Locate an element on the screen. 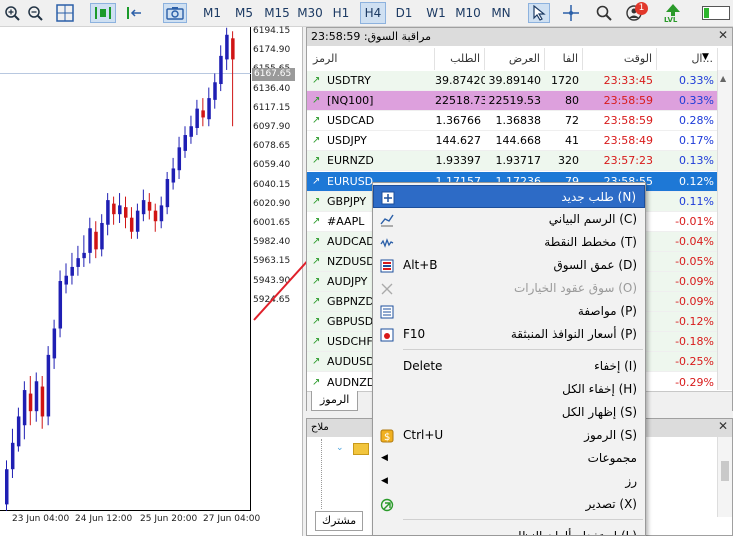 The height and width of the screenshot is (536, 733). menu-label: أسعار النوافذ المنبثقة (P) is located at coordinates (573, 334).